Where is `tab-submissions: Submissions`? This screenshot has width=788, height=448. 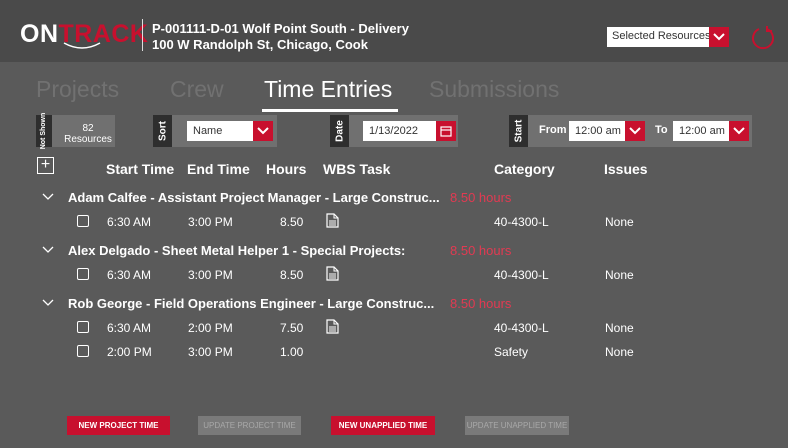 tab-submissions: Submissions is located at coordinates (494, 89).